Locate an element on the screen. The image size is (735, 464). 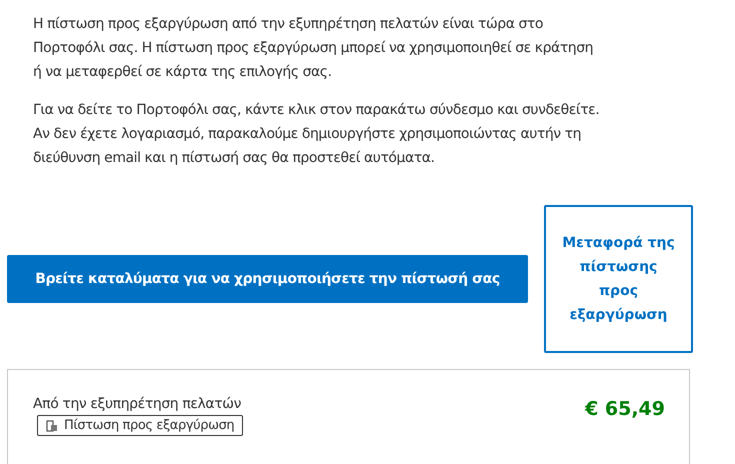
find-stays-button: Βρείτε καταλύματα για να χρησιμοποιήσετε την πίστωσή σας is located at coordinates (267, 279).